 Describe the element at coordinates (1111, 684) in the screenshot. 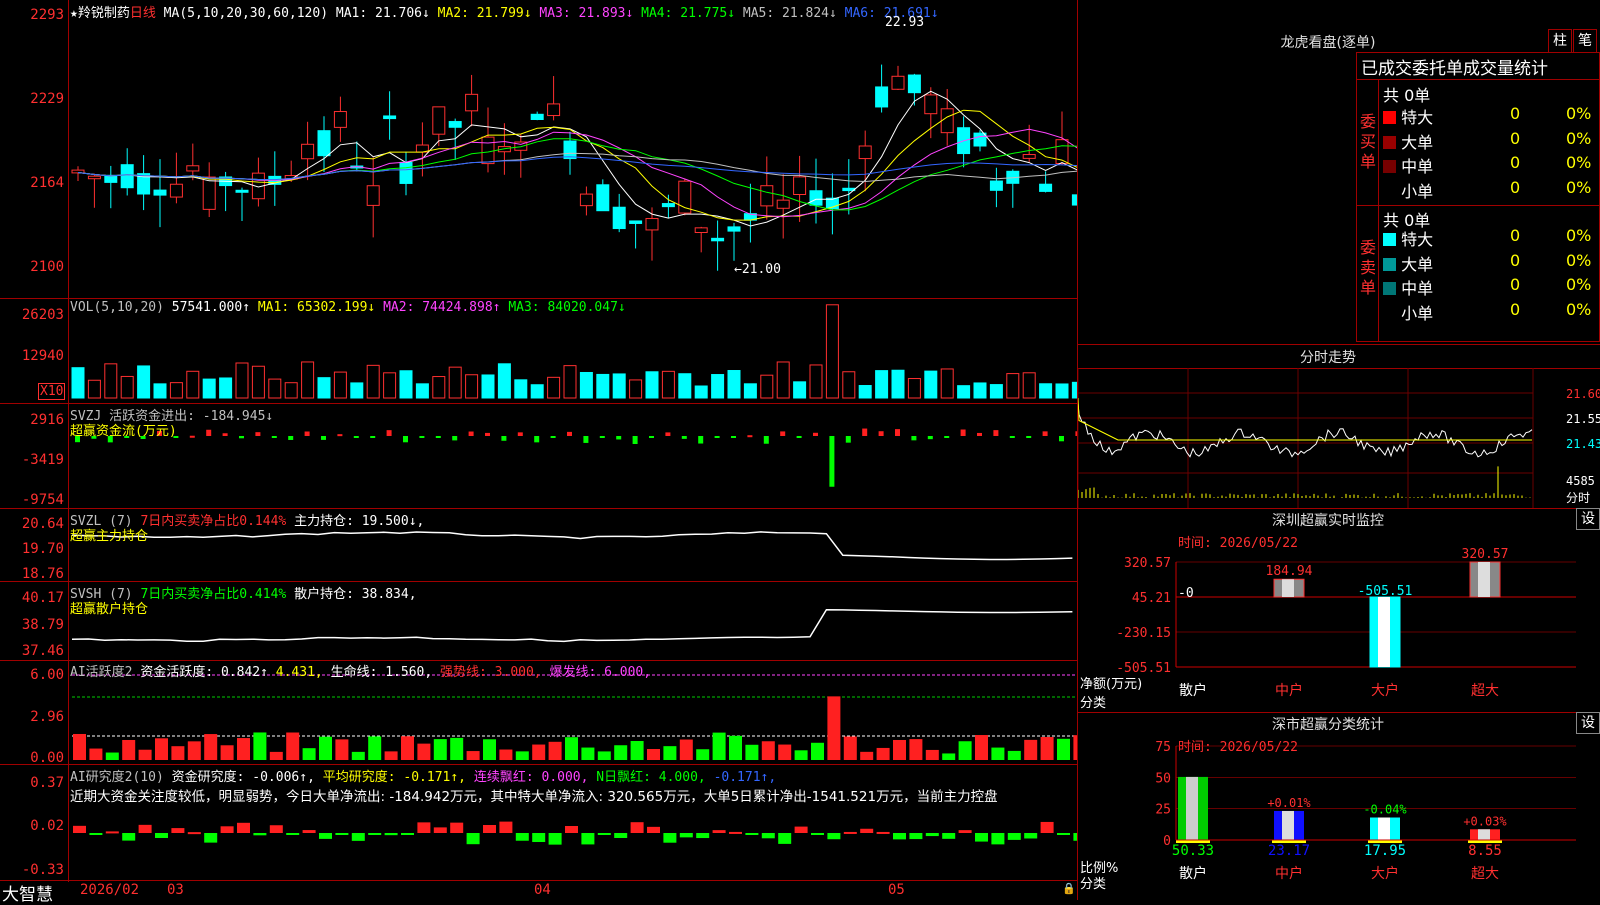

I see `sz-ylabel: 净额(万元)` at that location.